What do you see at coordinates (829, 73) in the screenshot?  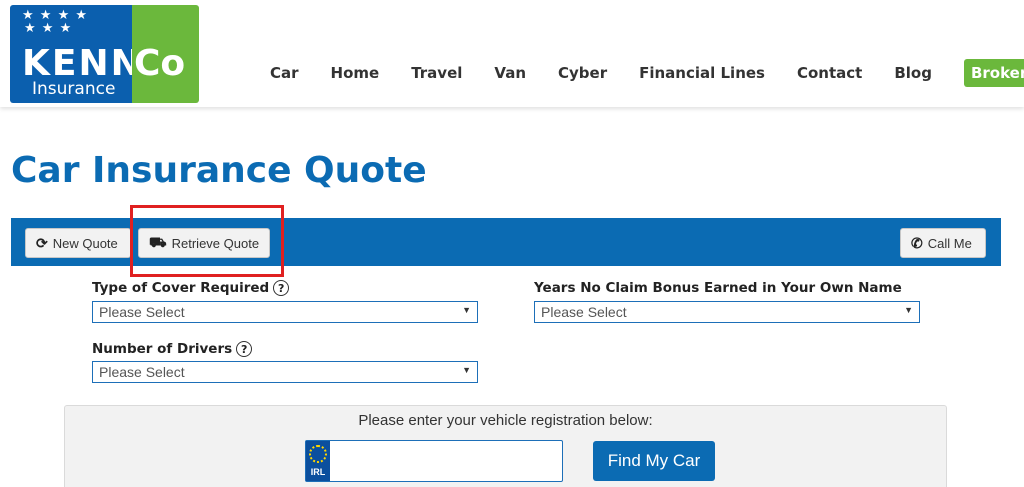 I see `nav-contact: Contact` at bounding box center [829, 73].